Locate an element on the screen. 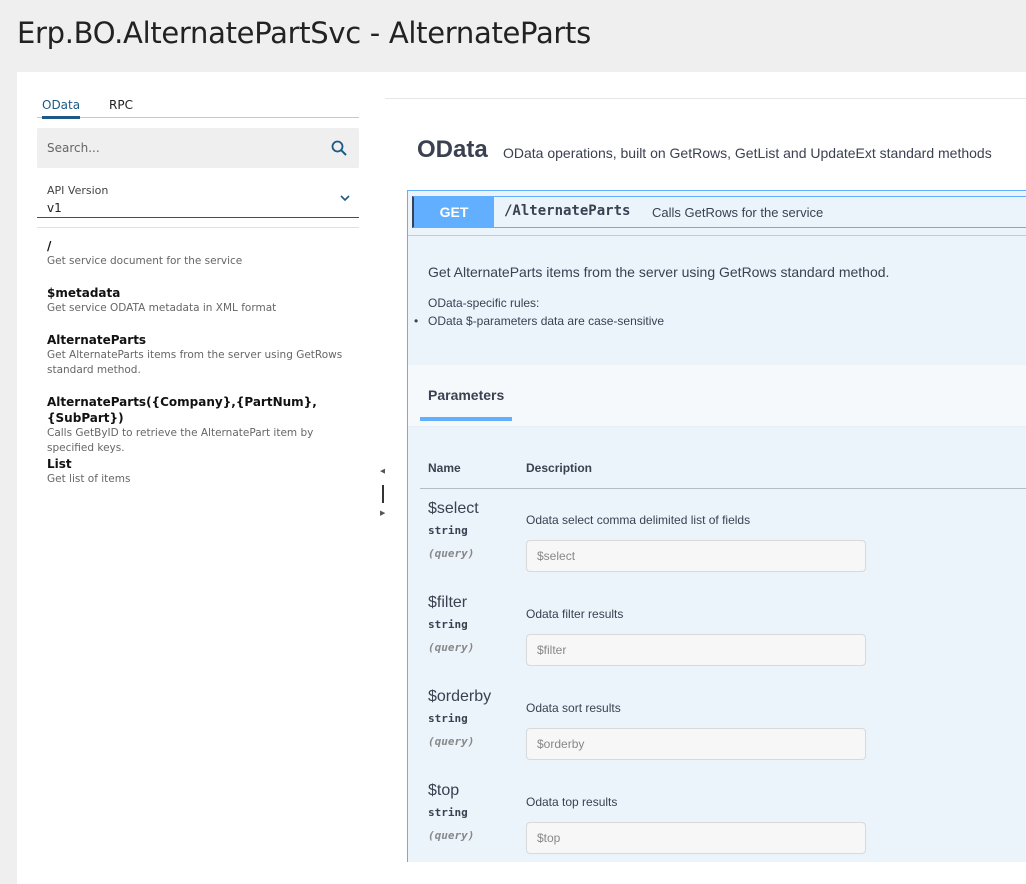  parameter-description: Odata filter results is located at coordinates (575, 614).